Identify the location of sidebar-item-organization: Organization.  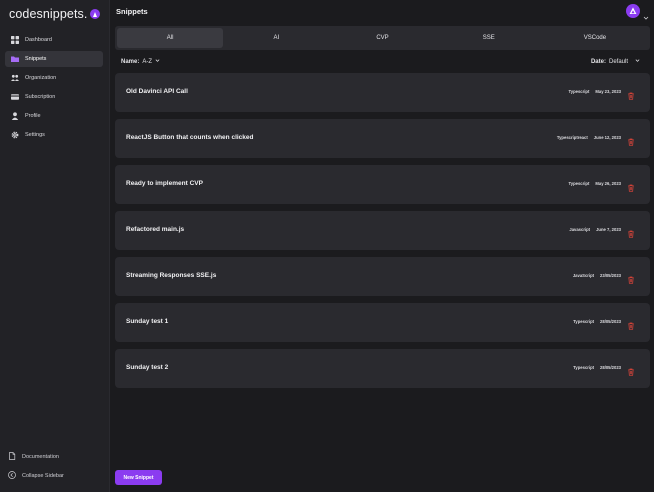
(54, 78).